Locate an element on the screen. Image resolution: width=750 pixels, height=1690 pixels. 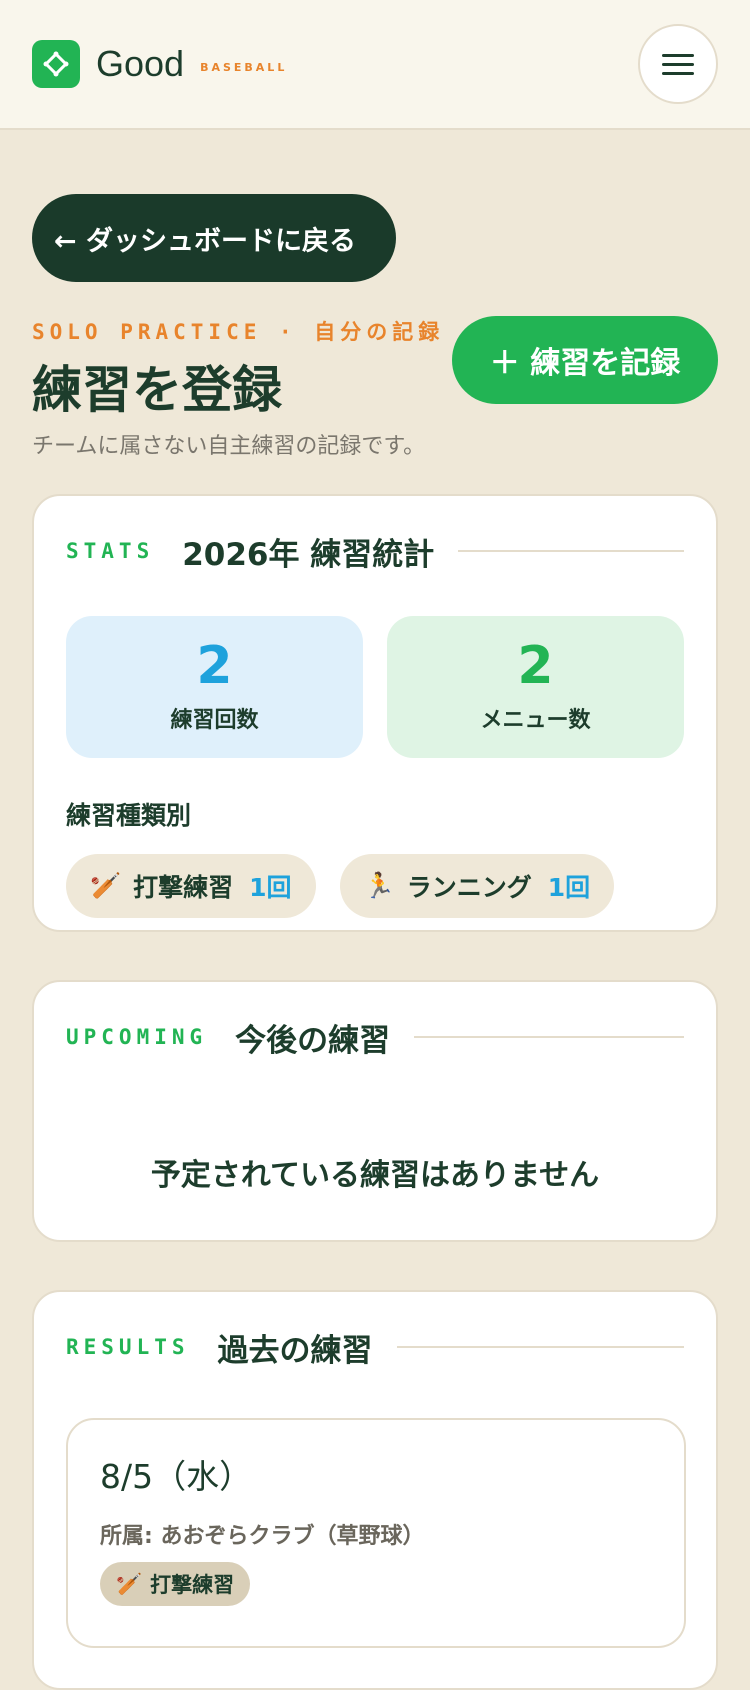
hamburger-menu-button is located at coordinates (678, 64).